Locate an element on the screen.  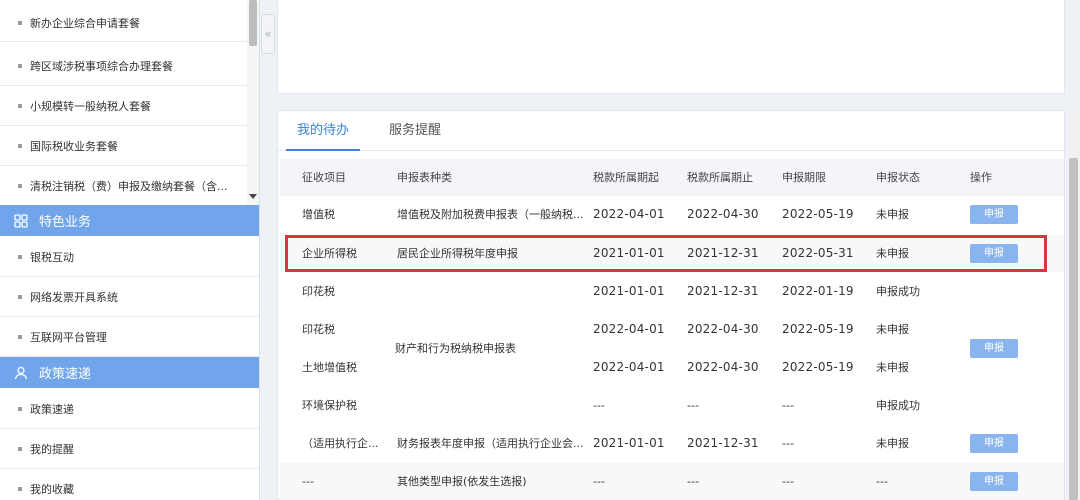
user-icon is located at coordinates (21, 373).